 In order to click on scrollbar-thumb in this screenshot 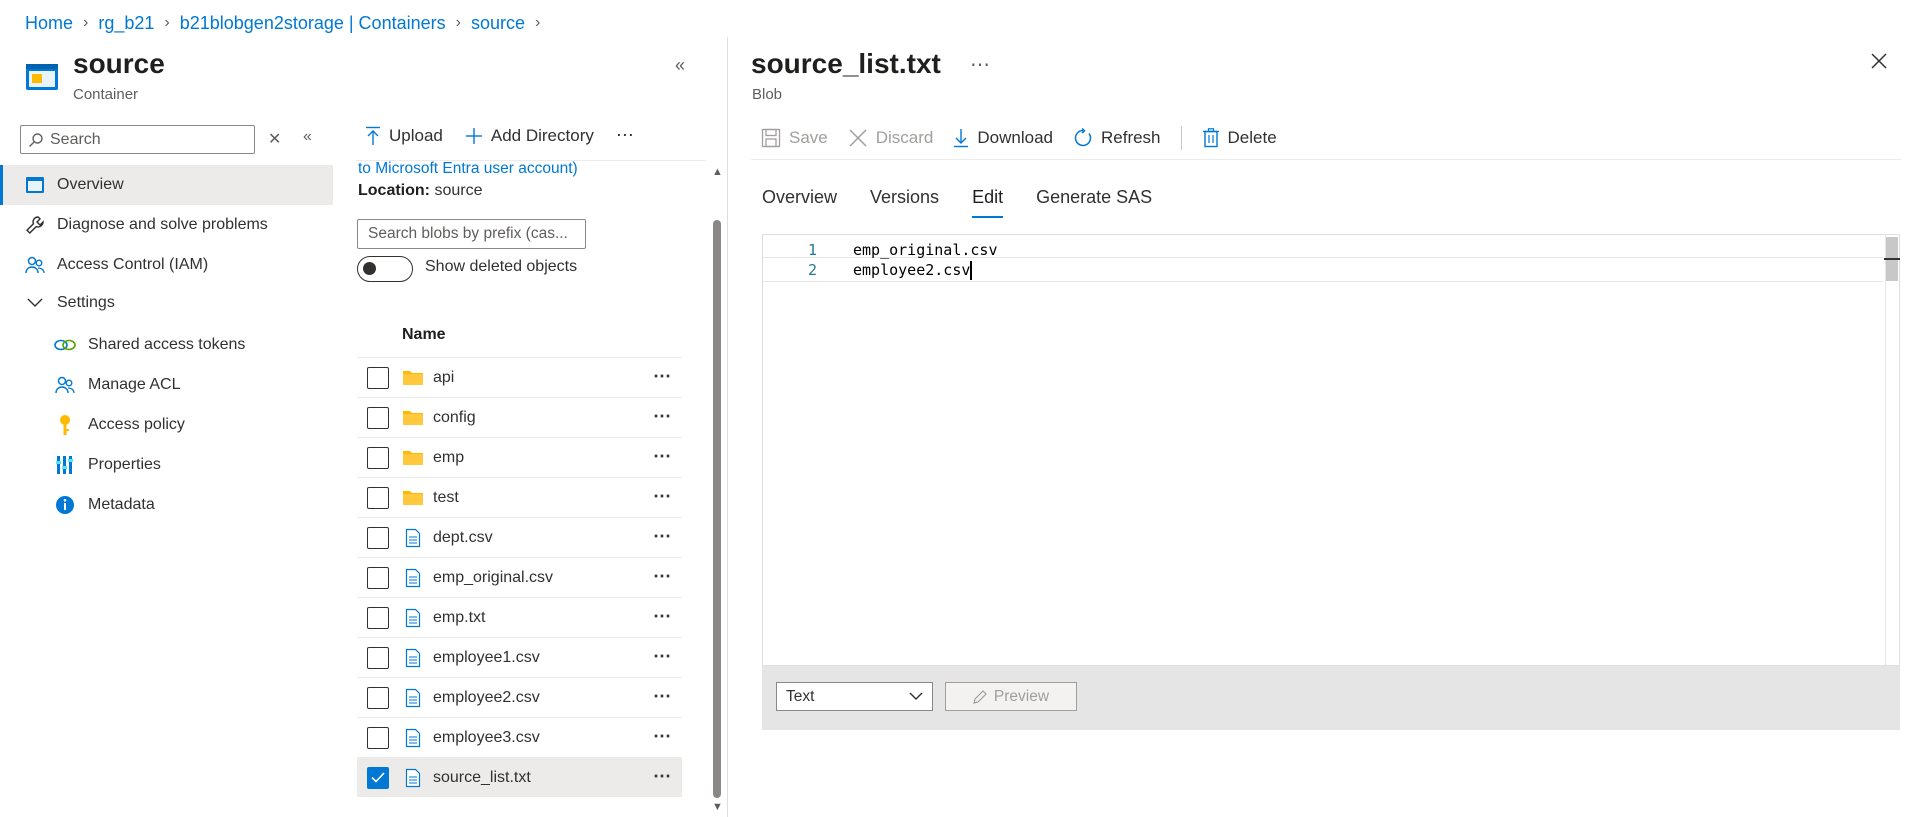, I will do `click(717, 509)`.